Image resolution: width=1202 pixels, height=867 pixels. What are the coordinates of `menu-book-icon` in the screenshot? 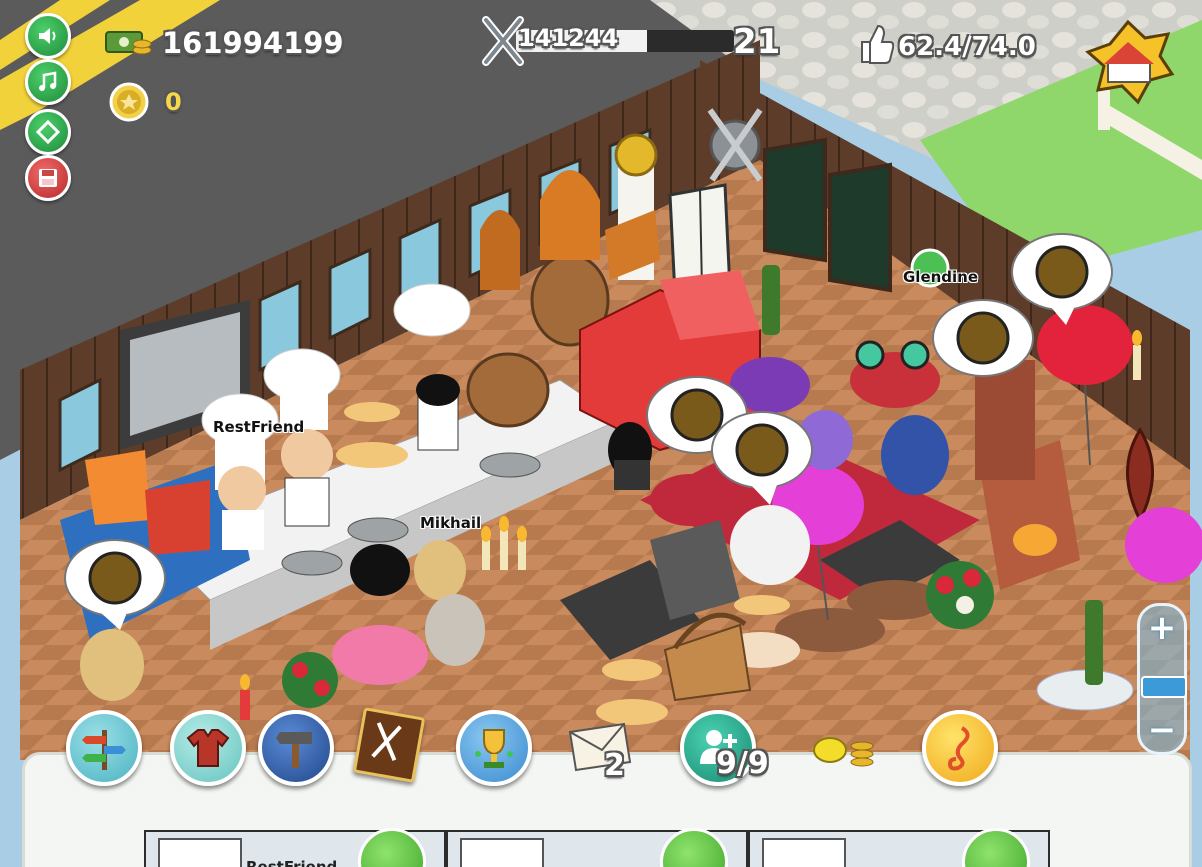 It's located at (386, 741).